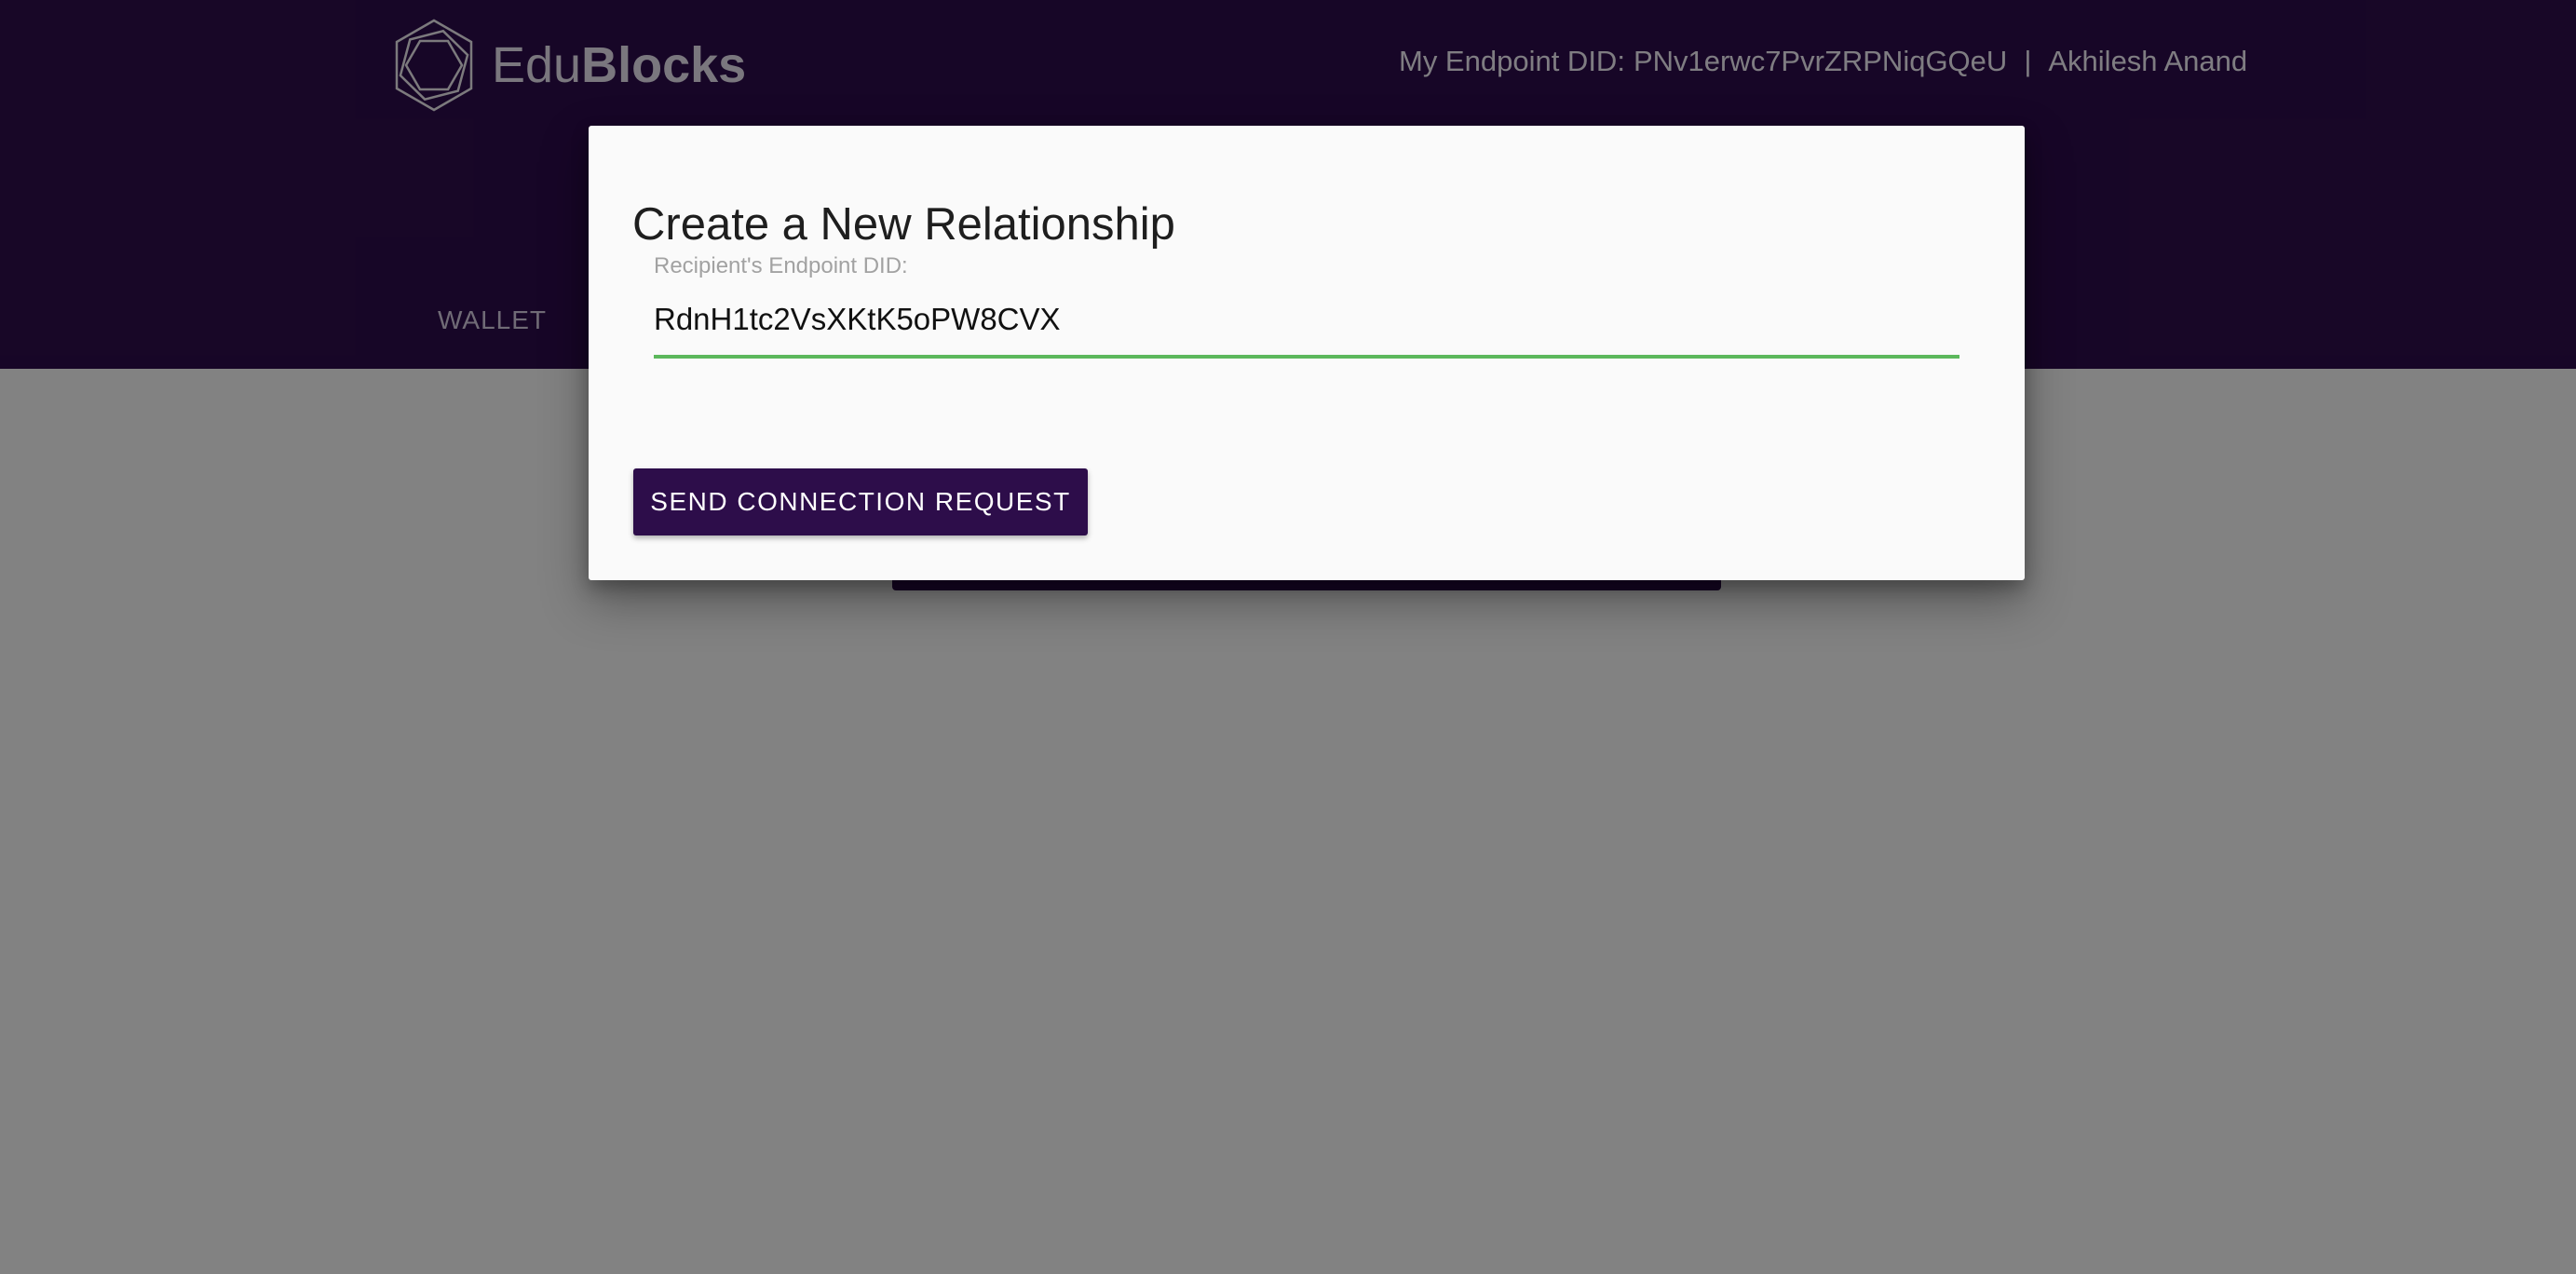 This screenshot has height=1274, width=2576. What do you see at coordinates (1306, 319) in the screenshot?
I see `recipient-did-input` at bounding box center [1306, 319].